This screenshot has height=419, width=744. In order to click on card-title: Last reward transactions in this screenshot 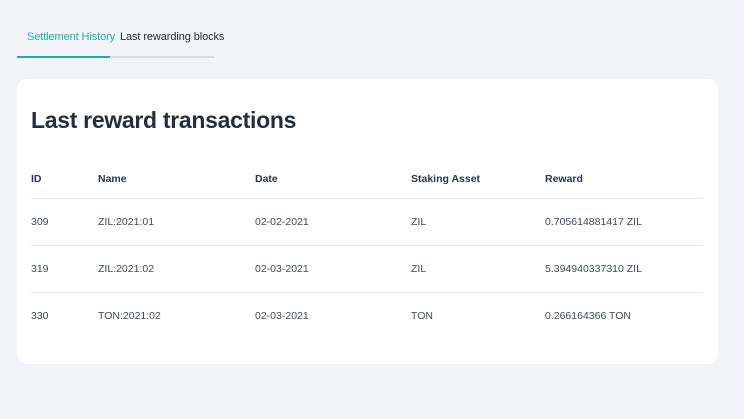, I will do `click(164, 120)`.